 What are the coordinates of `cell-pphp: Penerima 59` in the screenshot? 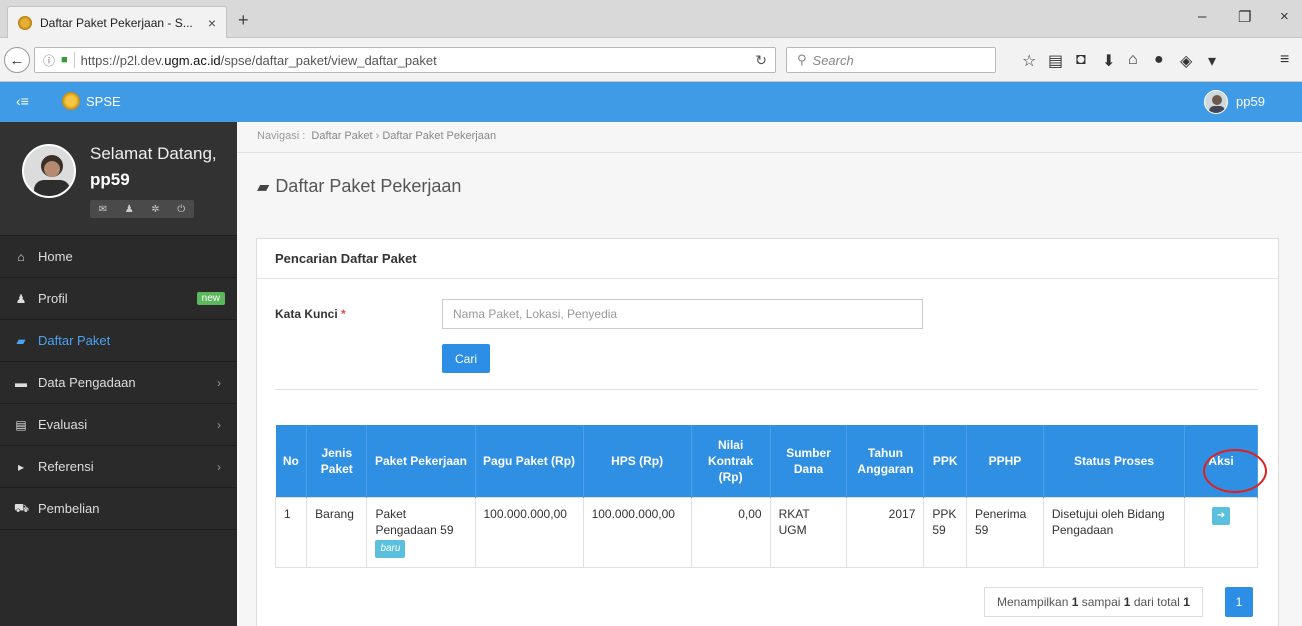 It's located at (1004, 532).